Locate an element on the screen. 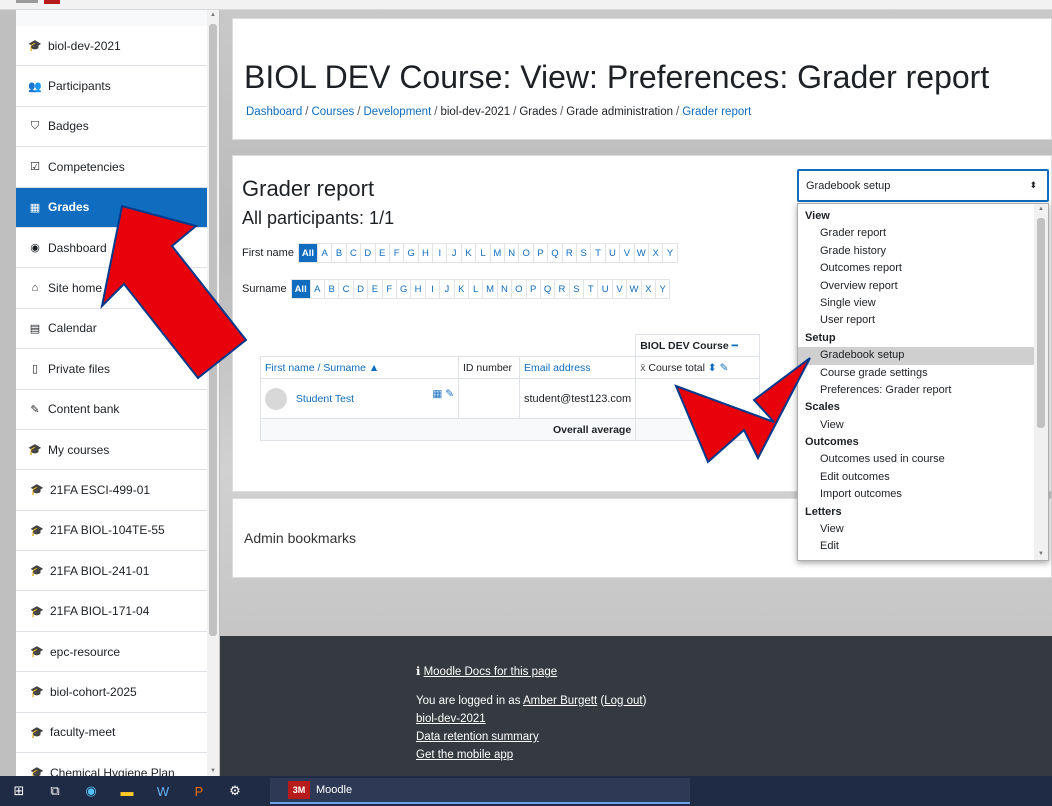 The image size is (1052, 806). grade-table-icon: ▦ is located at coordinates (437, 394).